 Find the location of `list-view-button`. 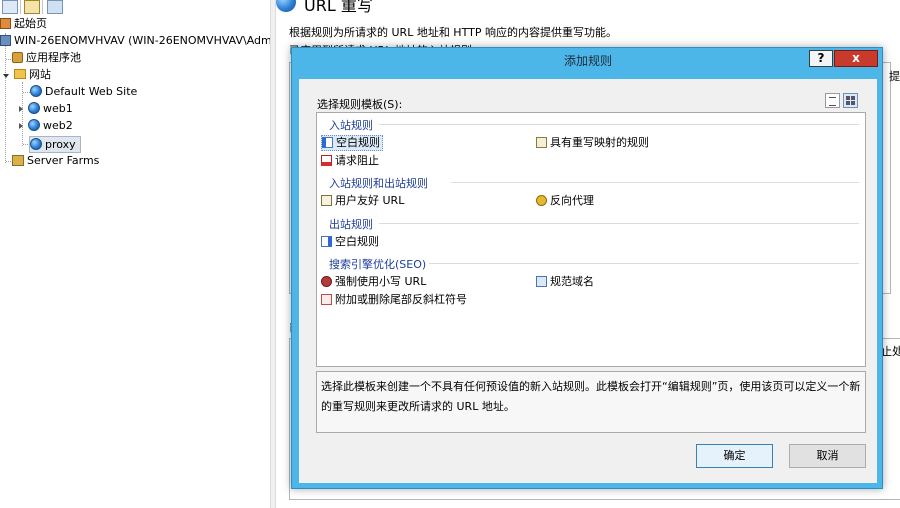

list-view-button is located at coordinates (832, 100).